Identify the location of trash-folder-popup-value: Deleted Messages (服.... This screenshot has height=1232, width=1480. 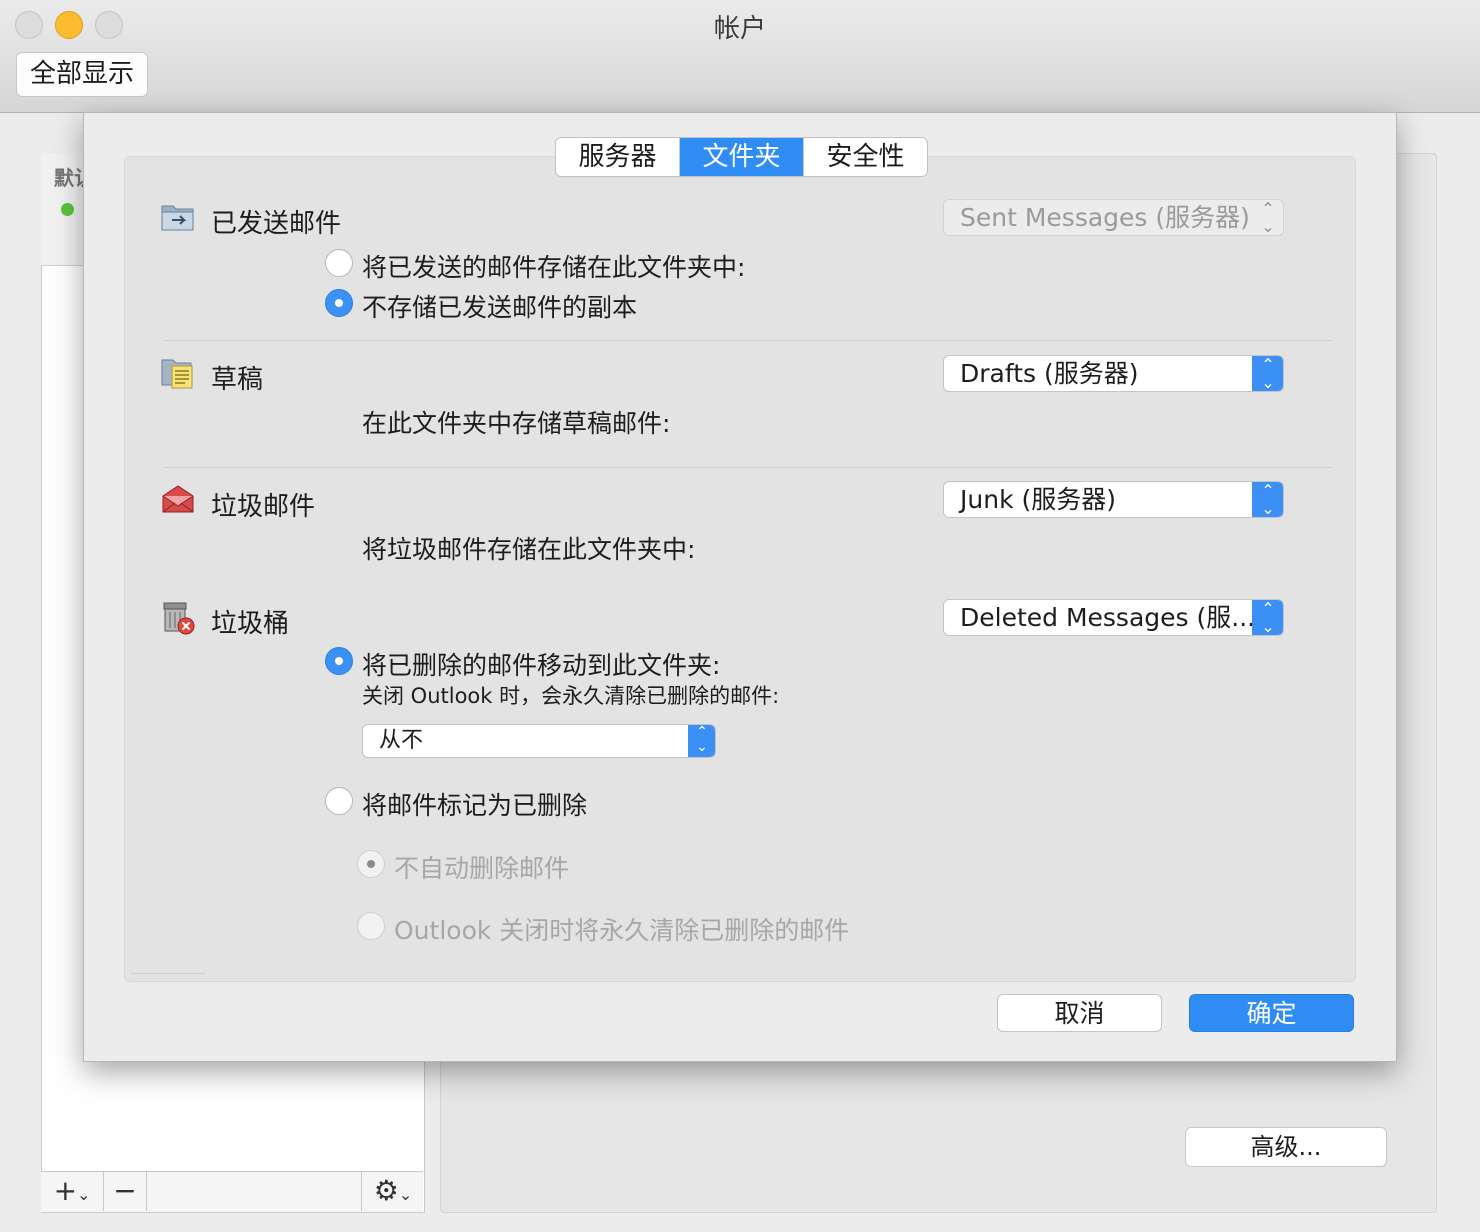
(1108, 617).